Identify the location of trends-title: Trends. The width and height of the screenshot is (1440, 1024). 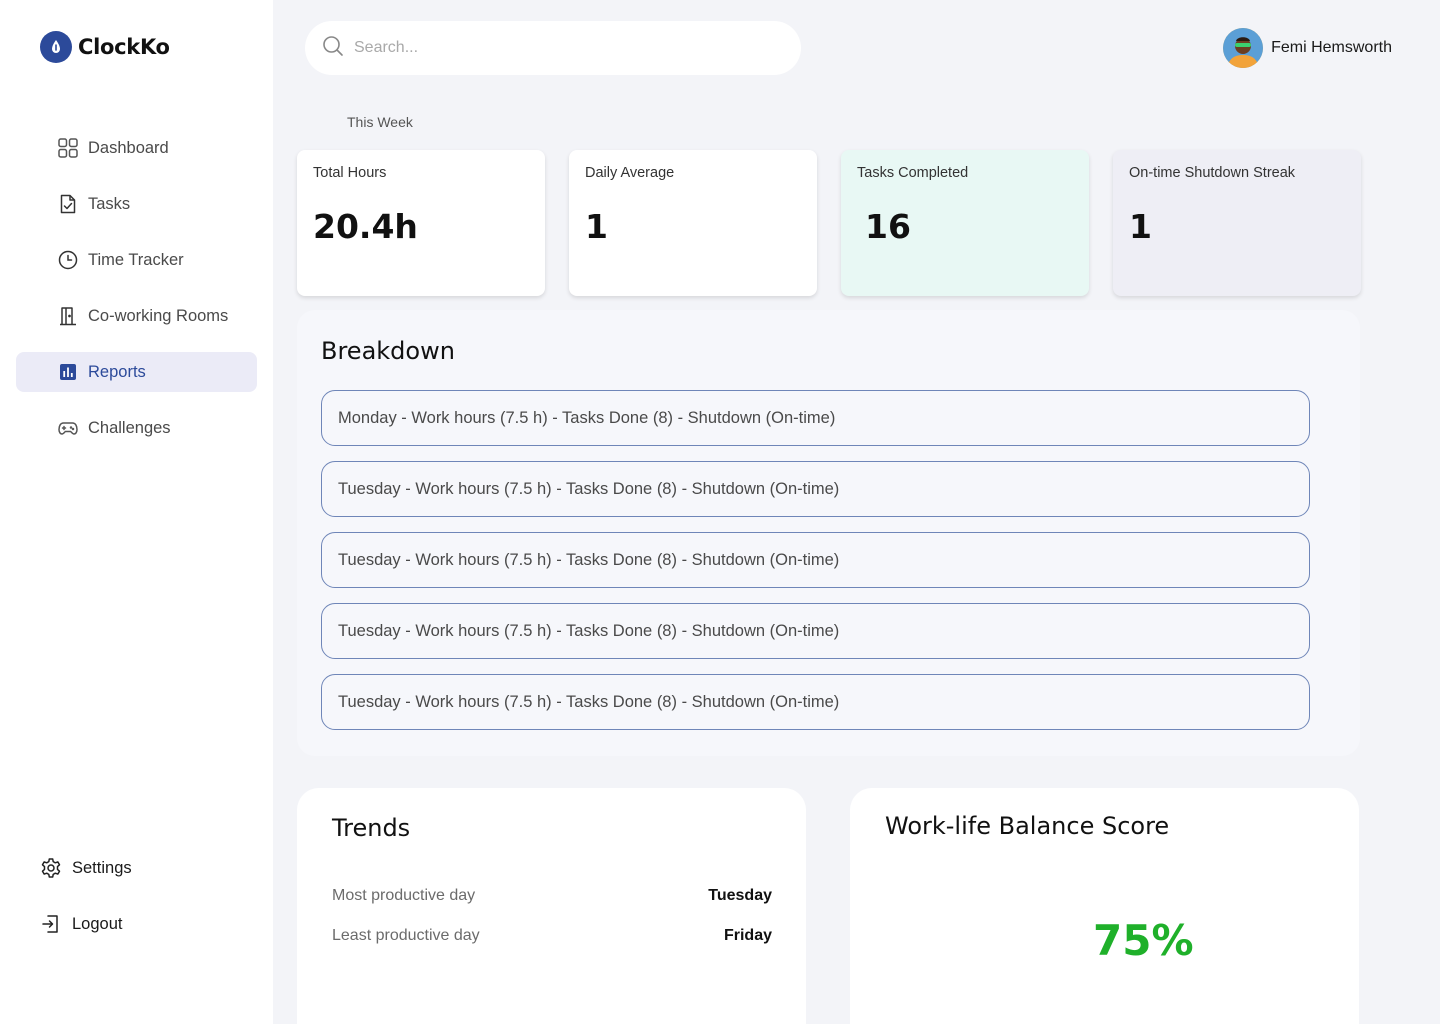
(371, 828).